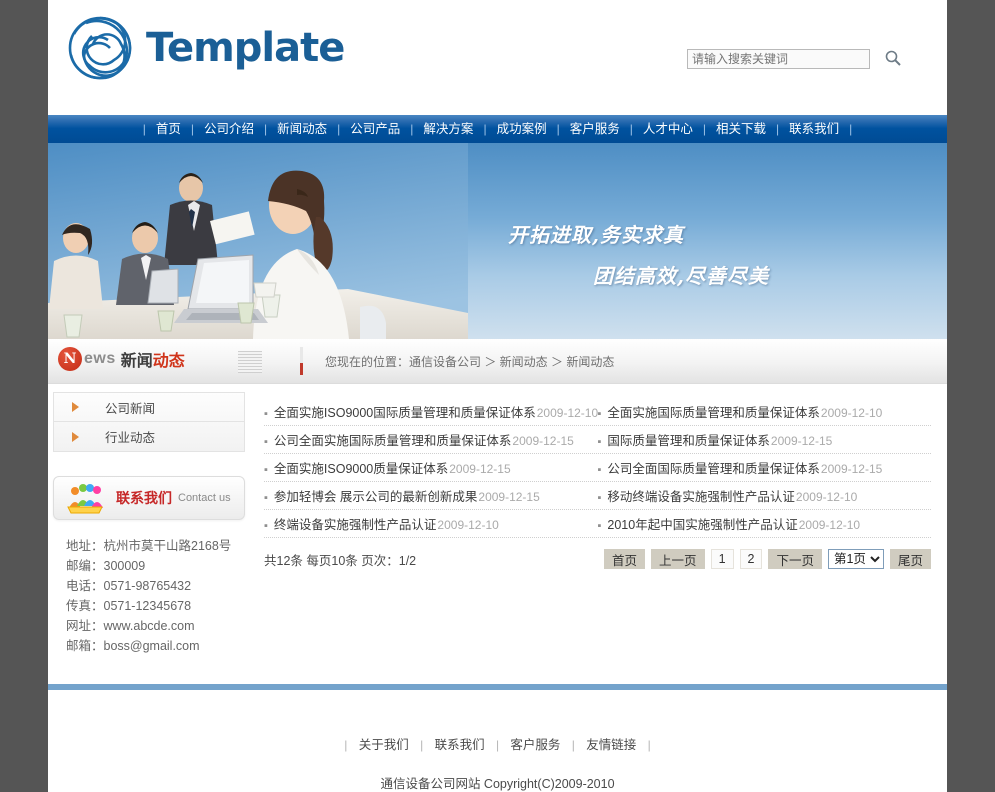 The image size is (995, 792). I want to click on news-title-link: 全面实施ISO9000质量保证体系, so click(361, 467).